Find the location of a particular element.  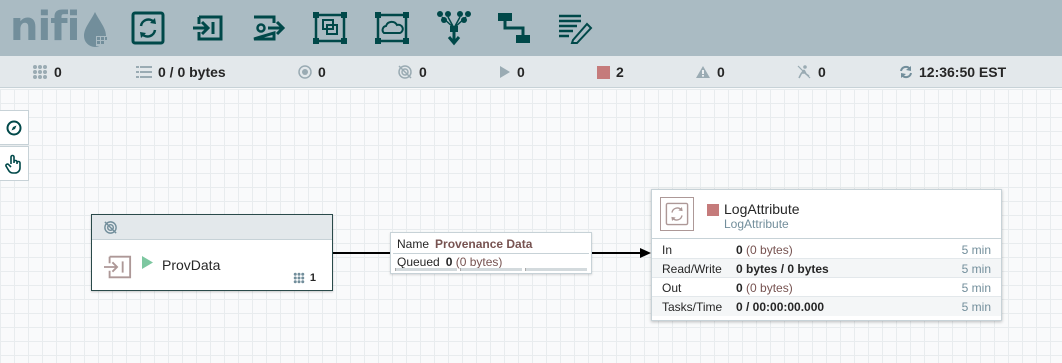

output-port-tool-icon is located at coordinates (268, 28).